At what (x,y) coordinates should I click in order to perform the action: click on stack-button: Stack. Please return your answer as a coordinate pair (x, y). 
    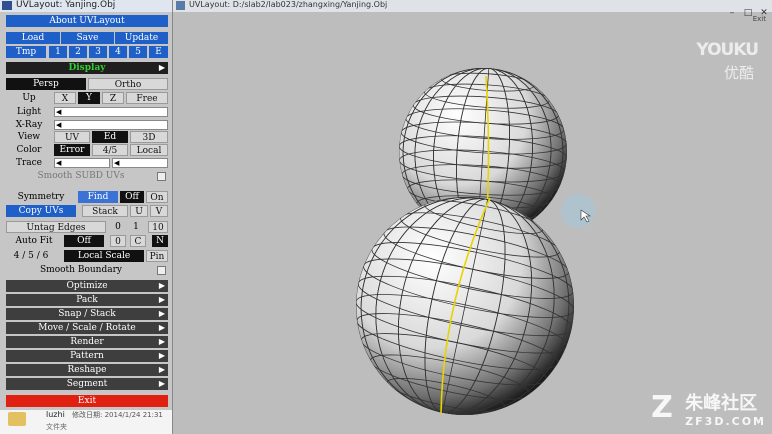
    Looking at the image, I should click on (105, 211).